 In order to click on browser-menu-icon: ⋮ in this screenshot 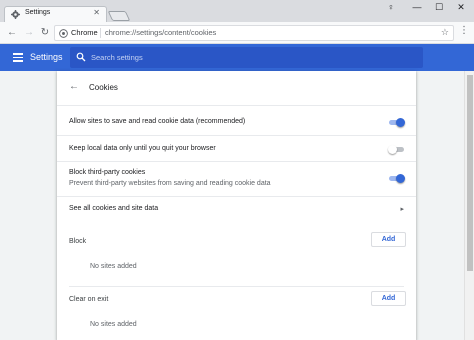, I will do `click(464, 31)`.